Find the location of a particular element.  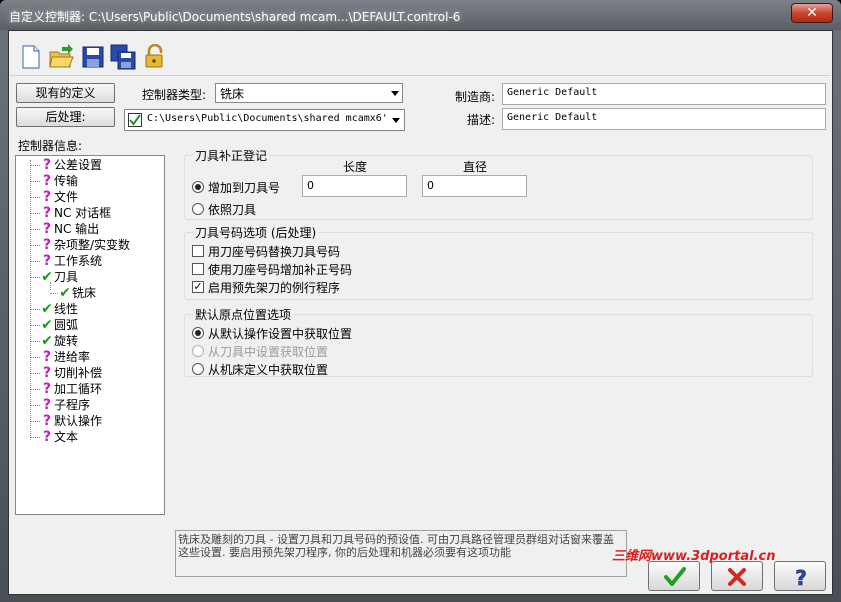

tree-item: ? 子程序 is located at coordinates (60, 405).